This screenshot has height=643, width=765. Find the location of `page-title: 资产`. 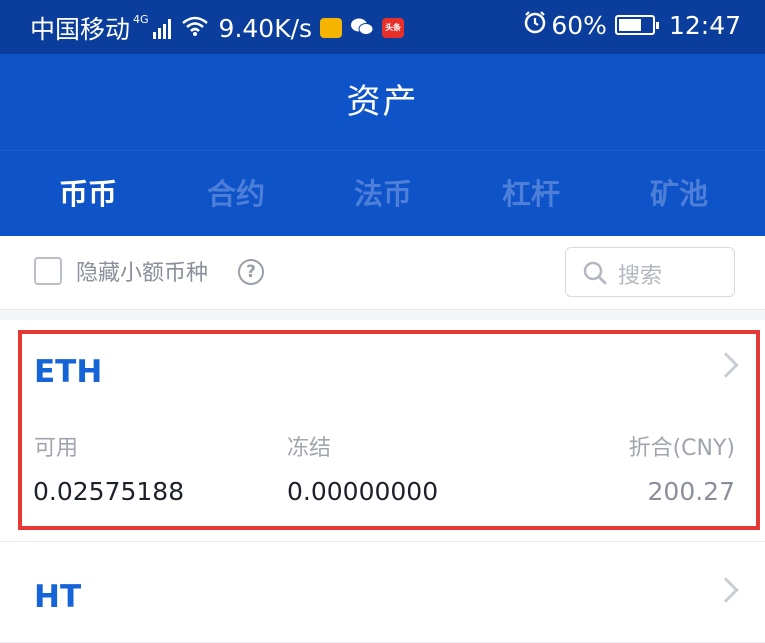

page-title: 资产 is located at coordinates (382, 102).